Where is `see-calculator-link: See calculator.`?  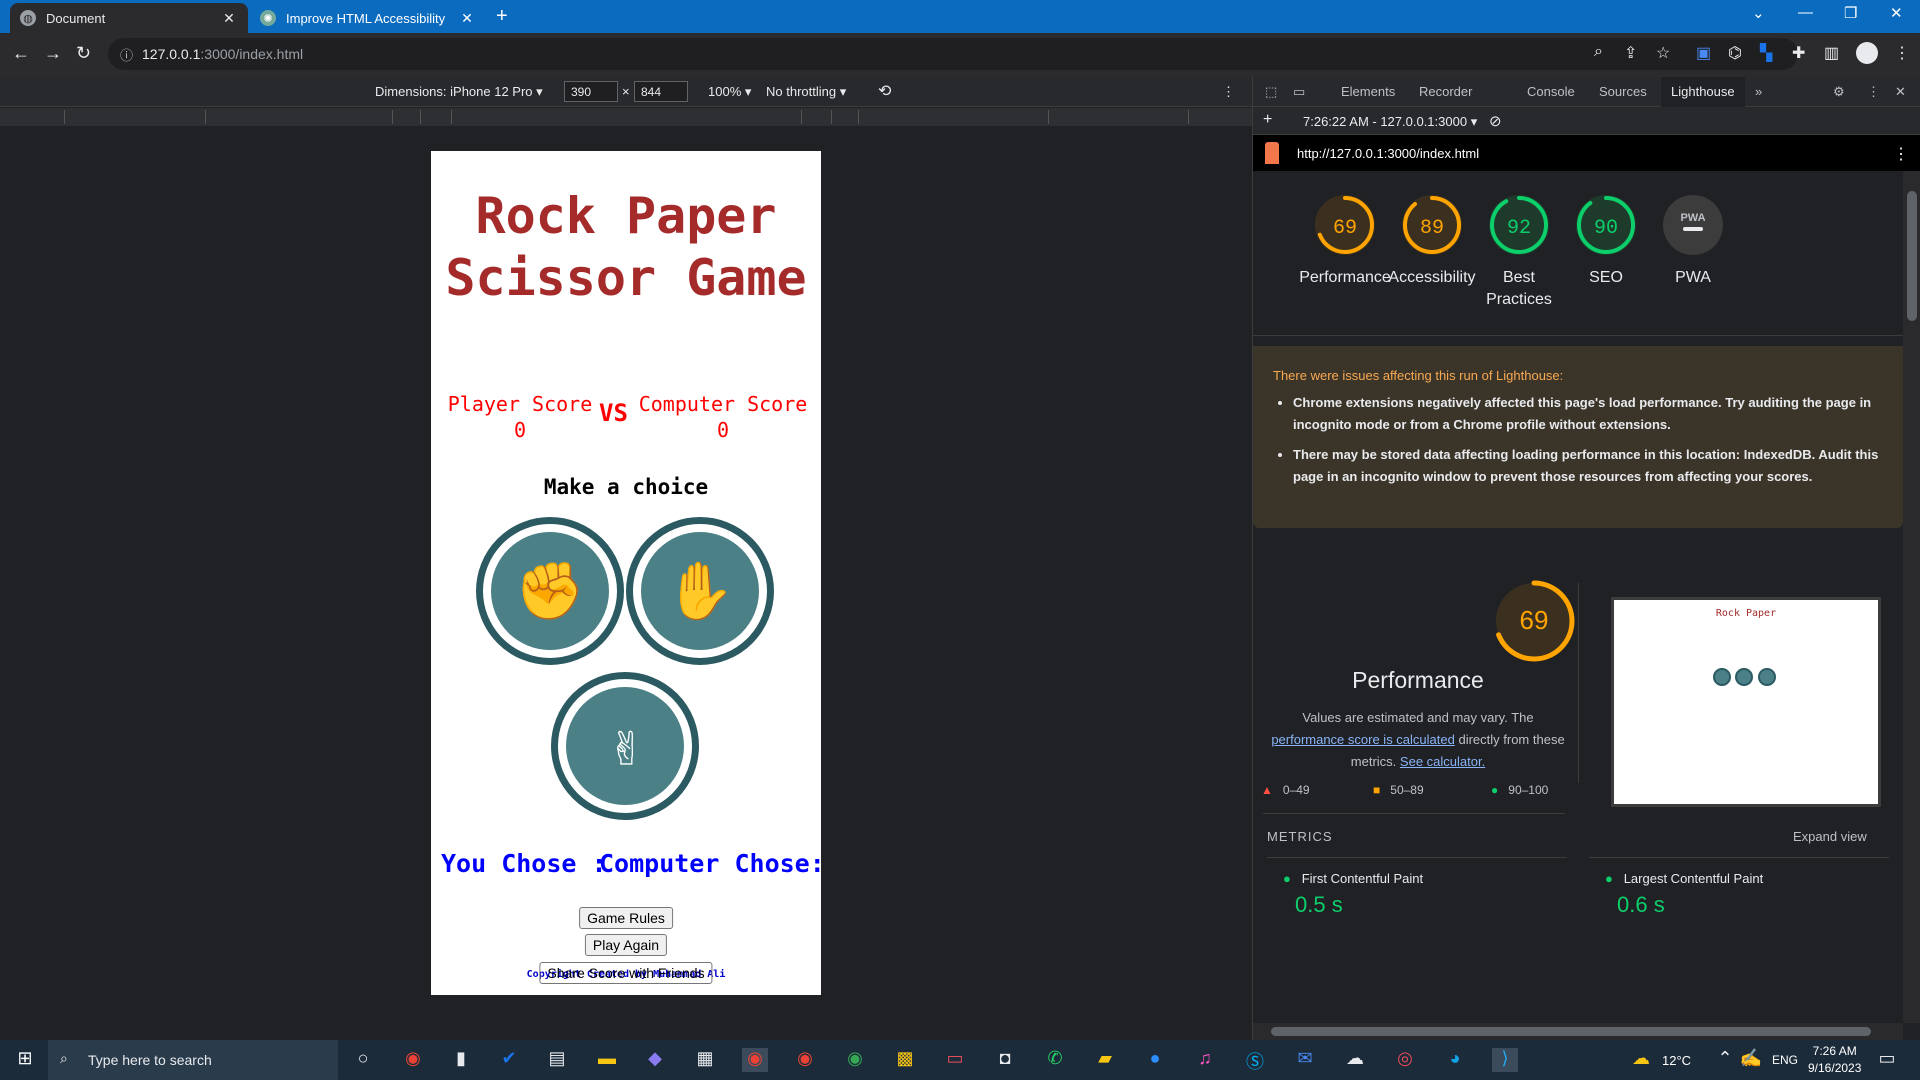
see-calculator-link: See calculator. is located at coordinates (1442, 761).